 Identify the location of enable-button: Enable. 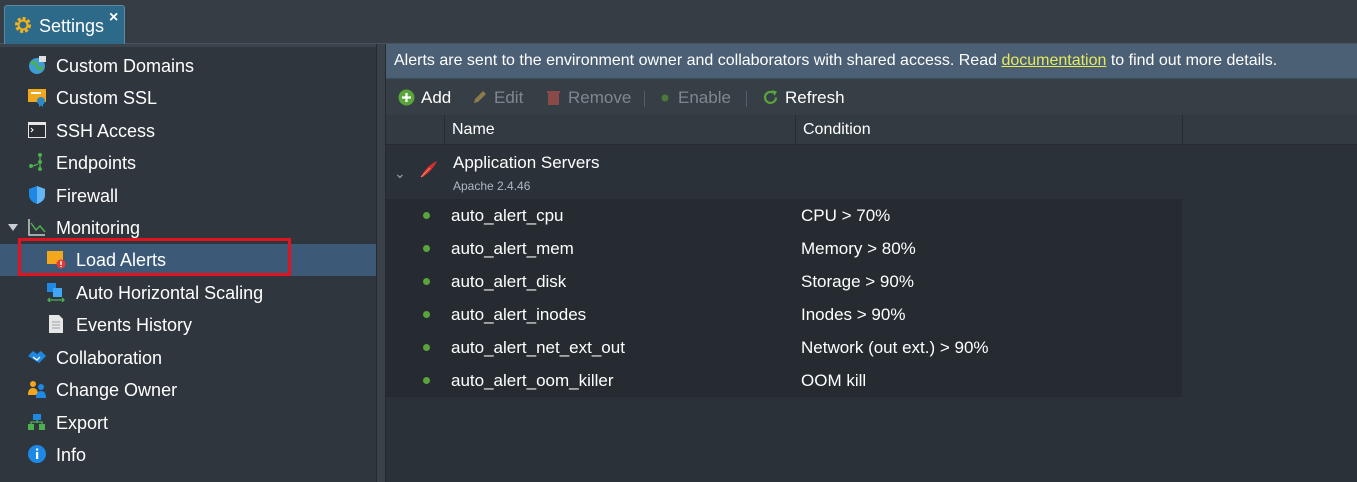
(695, 98).